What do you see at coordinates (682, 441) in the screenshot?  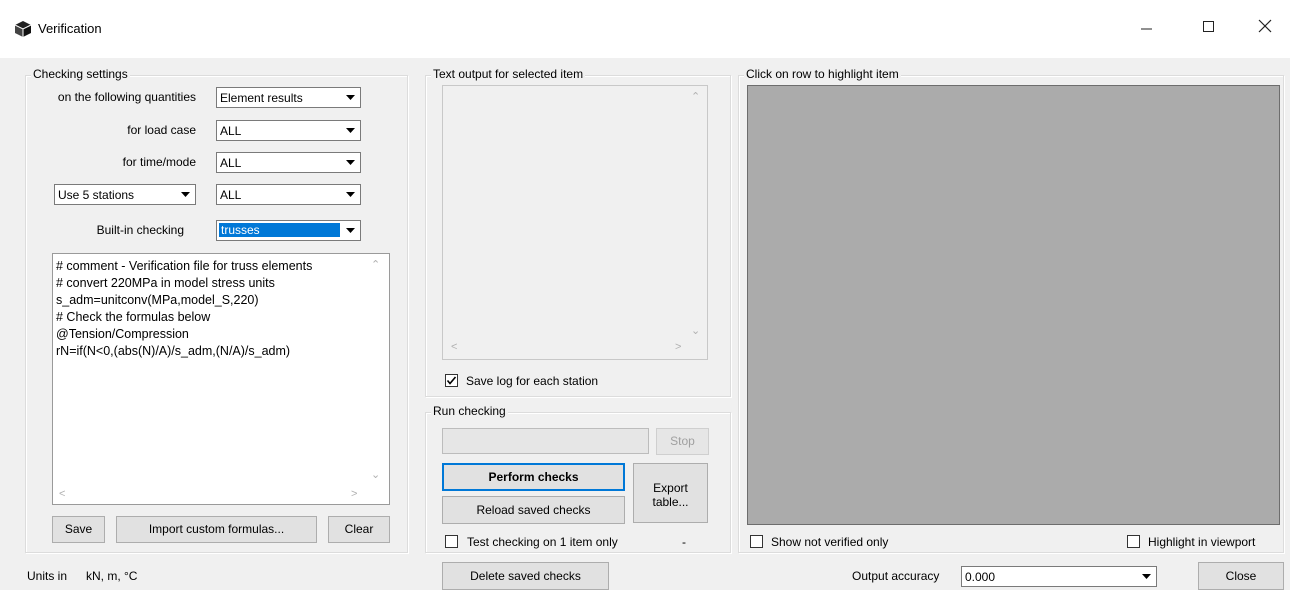 I see `stop-button: Stop` at bounding box center [682, 441].